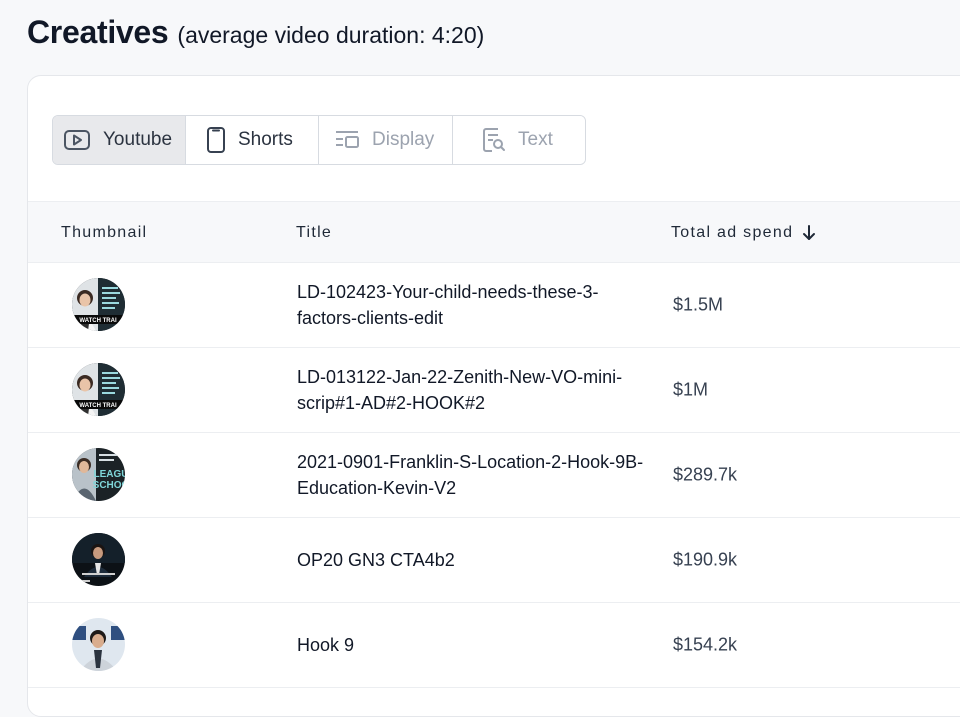 Image resolution: width=960 pixels, height=717 pixels. I want to click on arrow-down-icon, so click(809, 233).